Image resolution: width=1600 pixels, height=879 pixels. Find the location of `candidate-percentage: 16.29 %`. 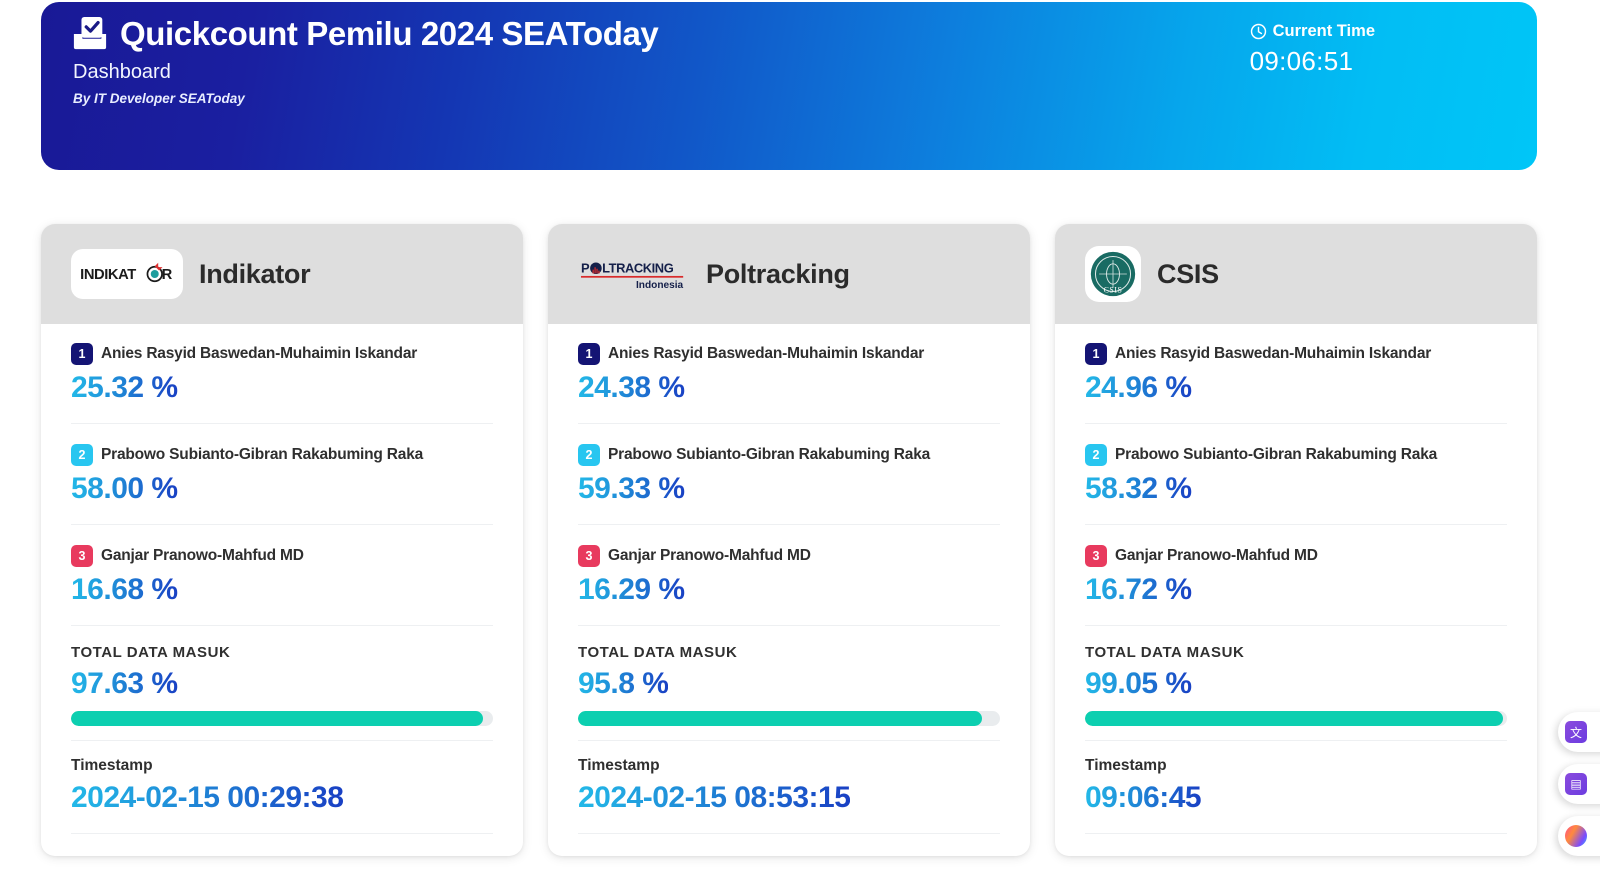

candidate-percentage: 16.29 % is located at coordinates (631, 589).